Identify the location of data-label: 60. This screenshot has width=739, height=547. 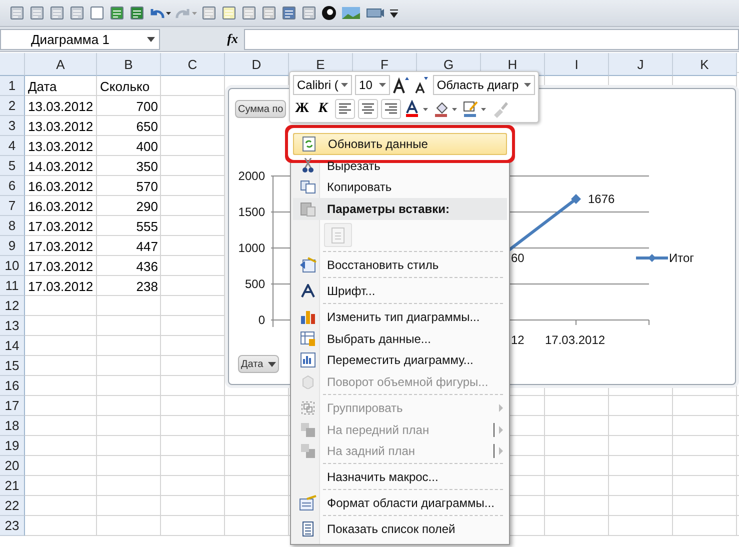
(517, 258).